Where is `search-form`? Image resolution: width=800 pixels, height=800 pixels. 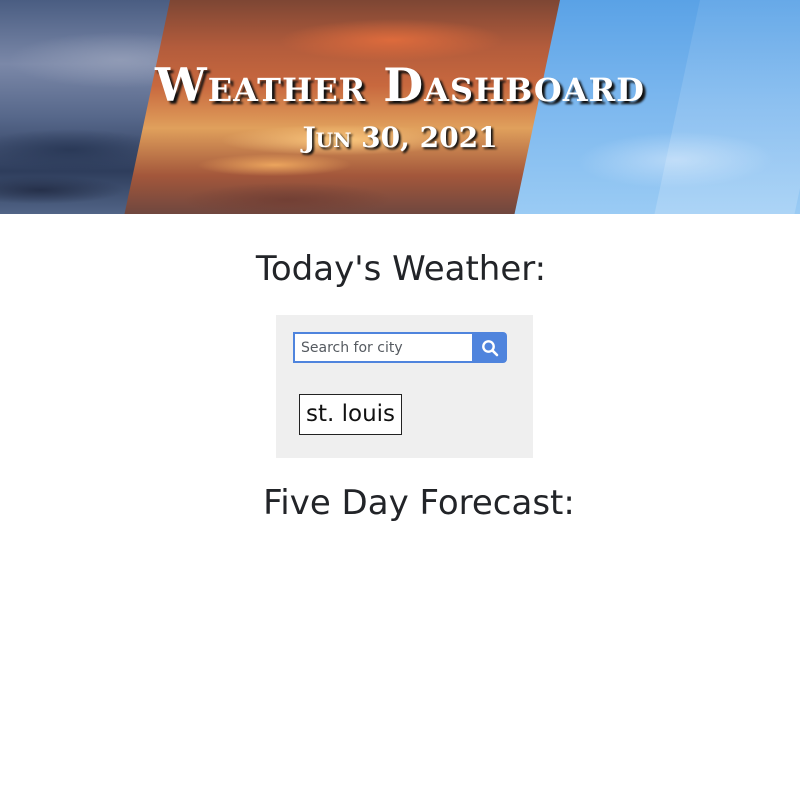
search-form is located at coordinates (400, 347).